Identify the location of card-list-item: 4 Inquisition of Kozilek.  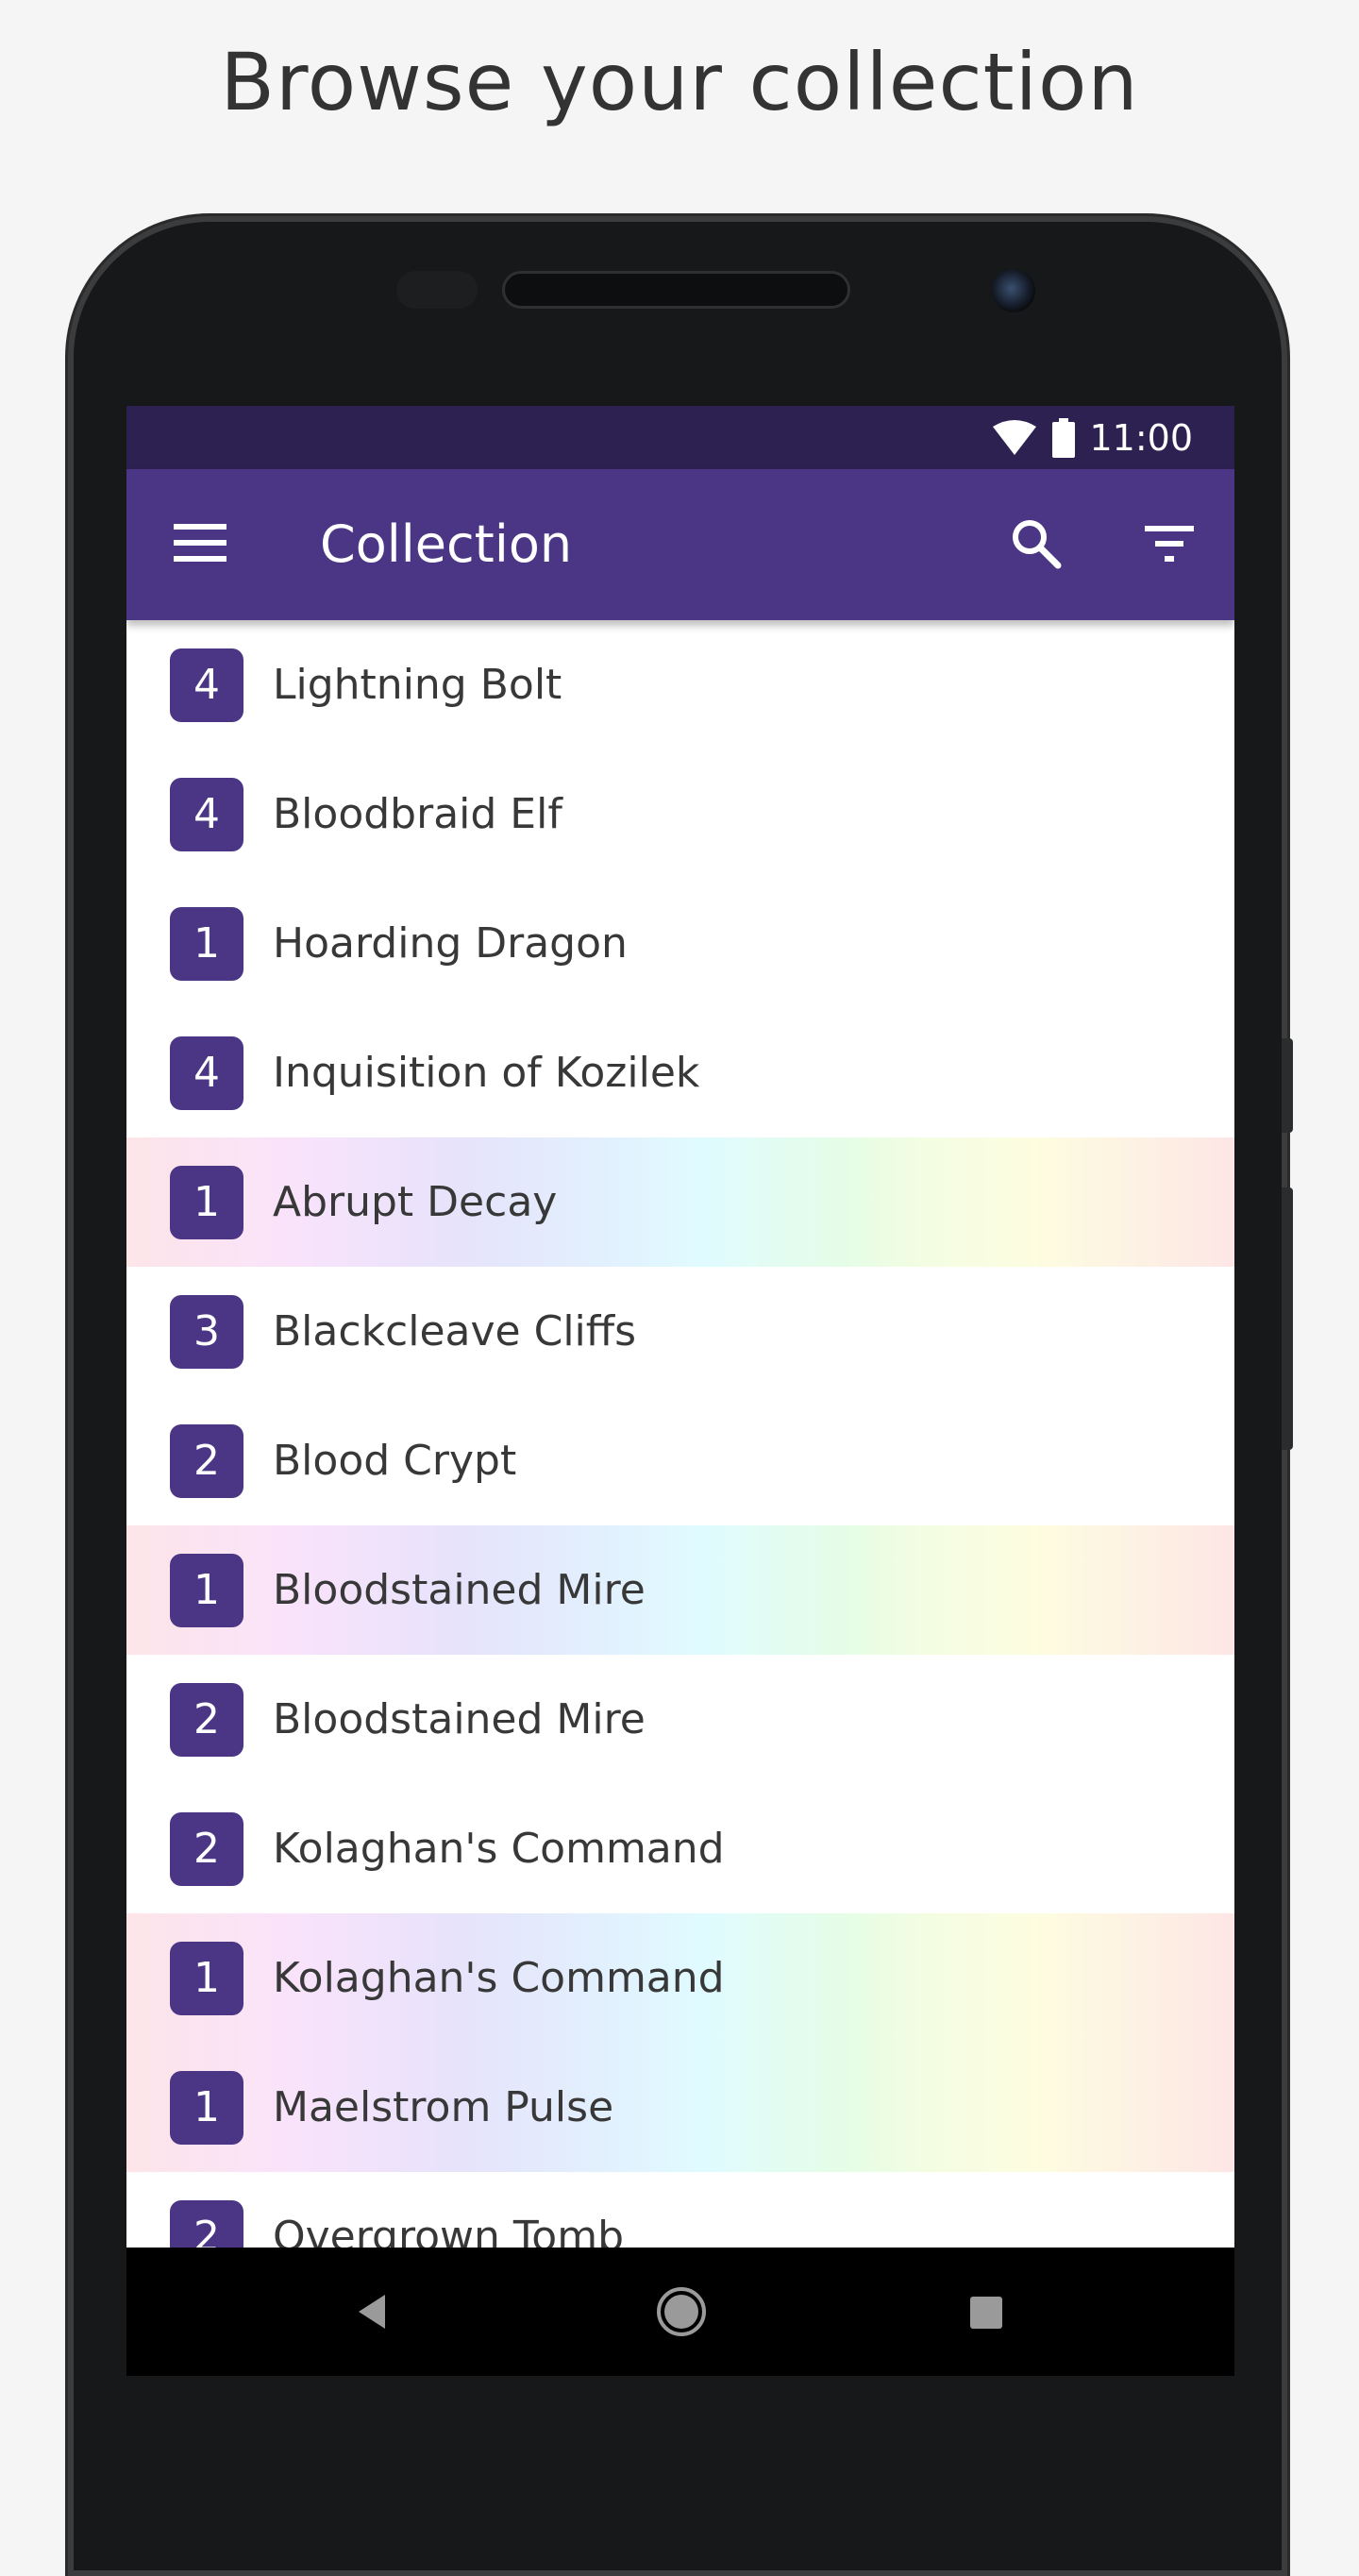
(680, 1072).